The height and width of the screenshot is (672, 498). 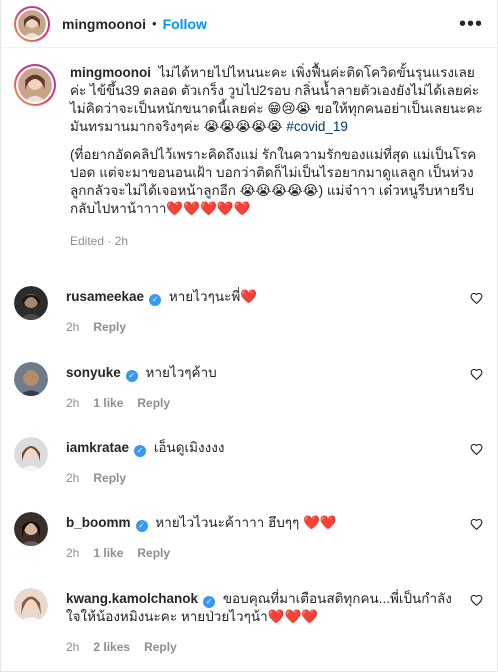 I want to click on comment-text: หายไวๆค้าบ, so click(x=181, y=372).